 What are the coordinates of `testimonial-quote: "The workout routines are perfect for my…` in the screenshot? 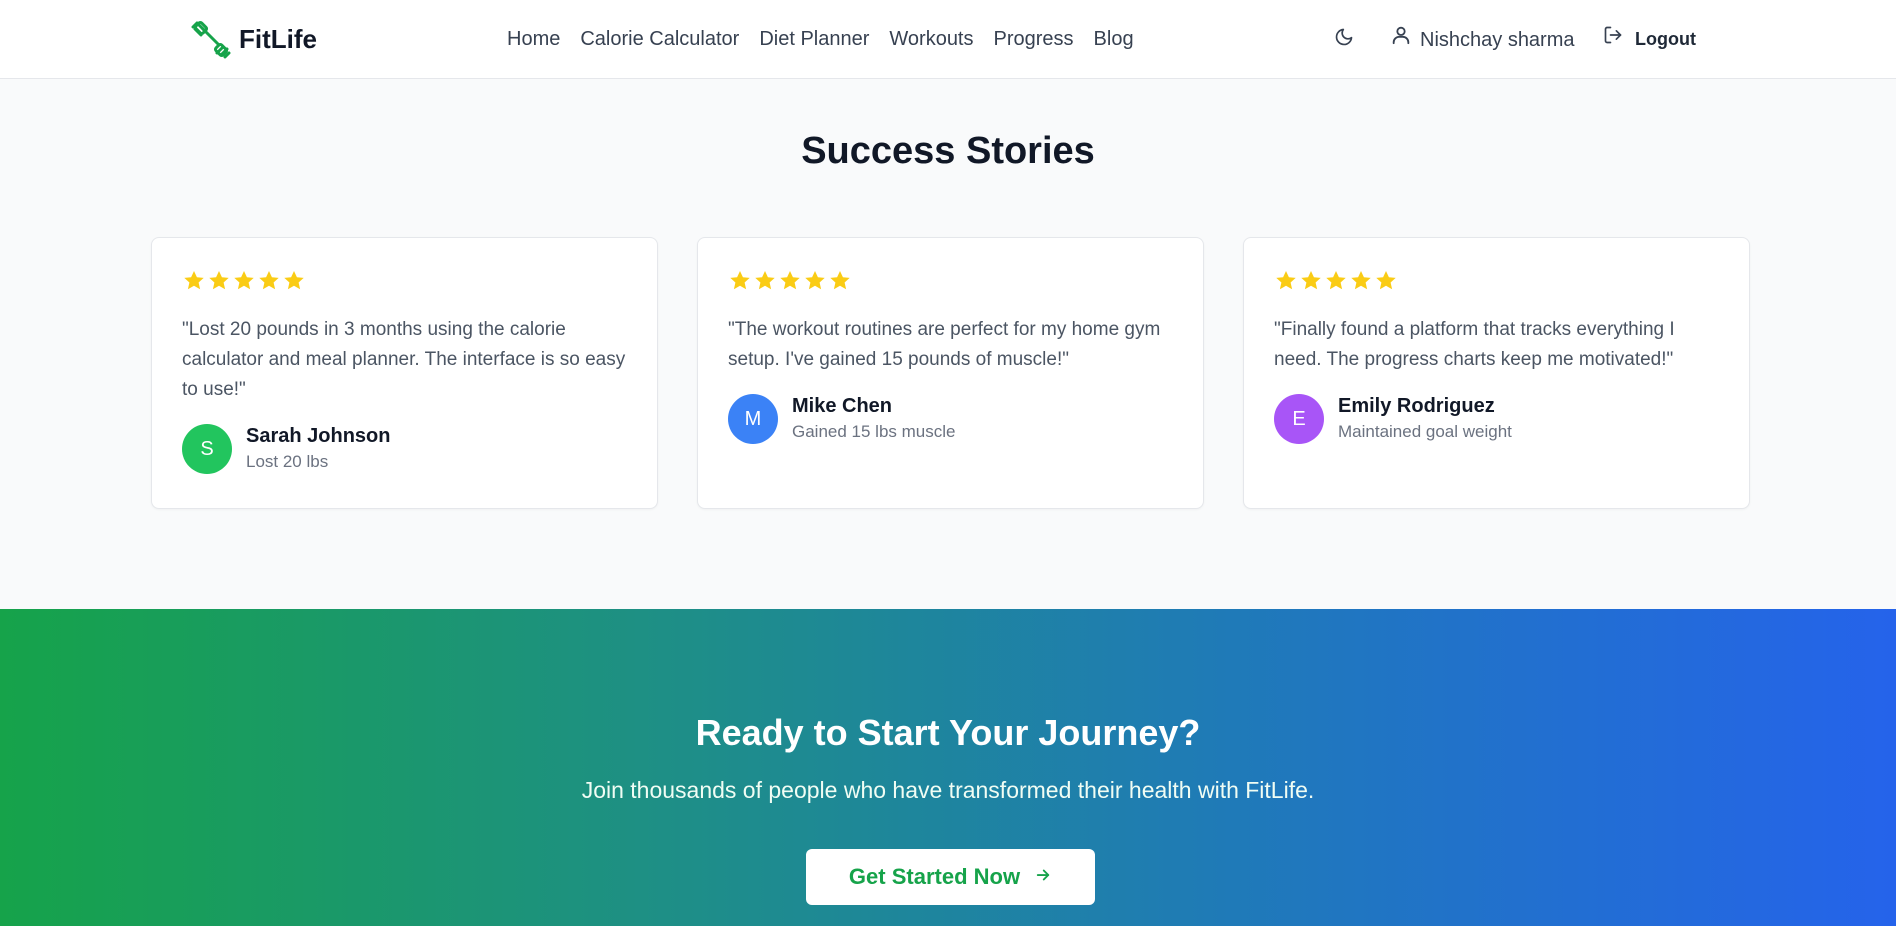 It's located at (944, 344).